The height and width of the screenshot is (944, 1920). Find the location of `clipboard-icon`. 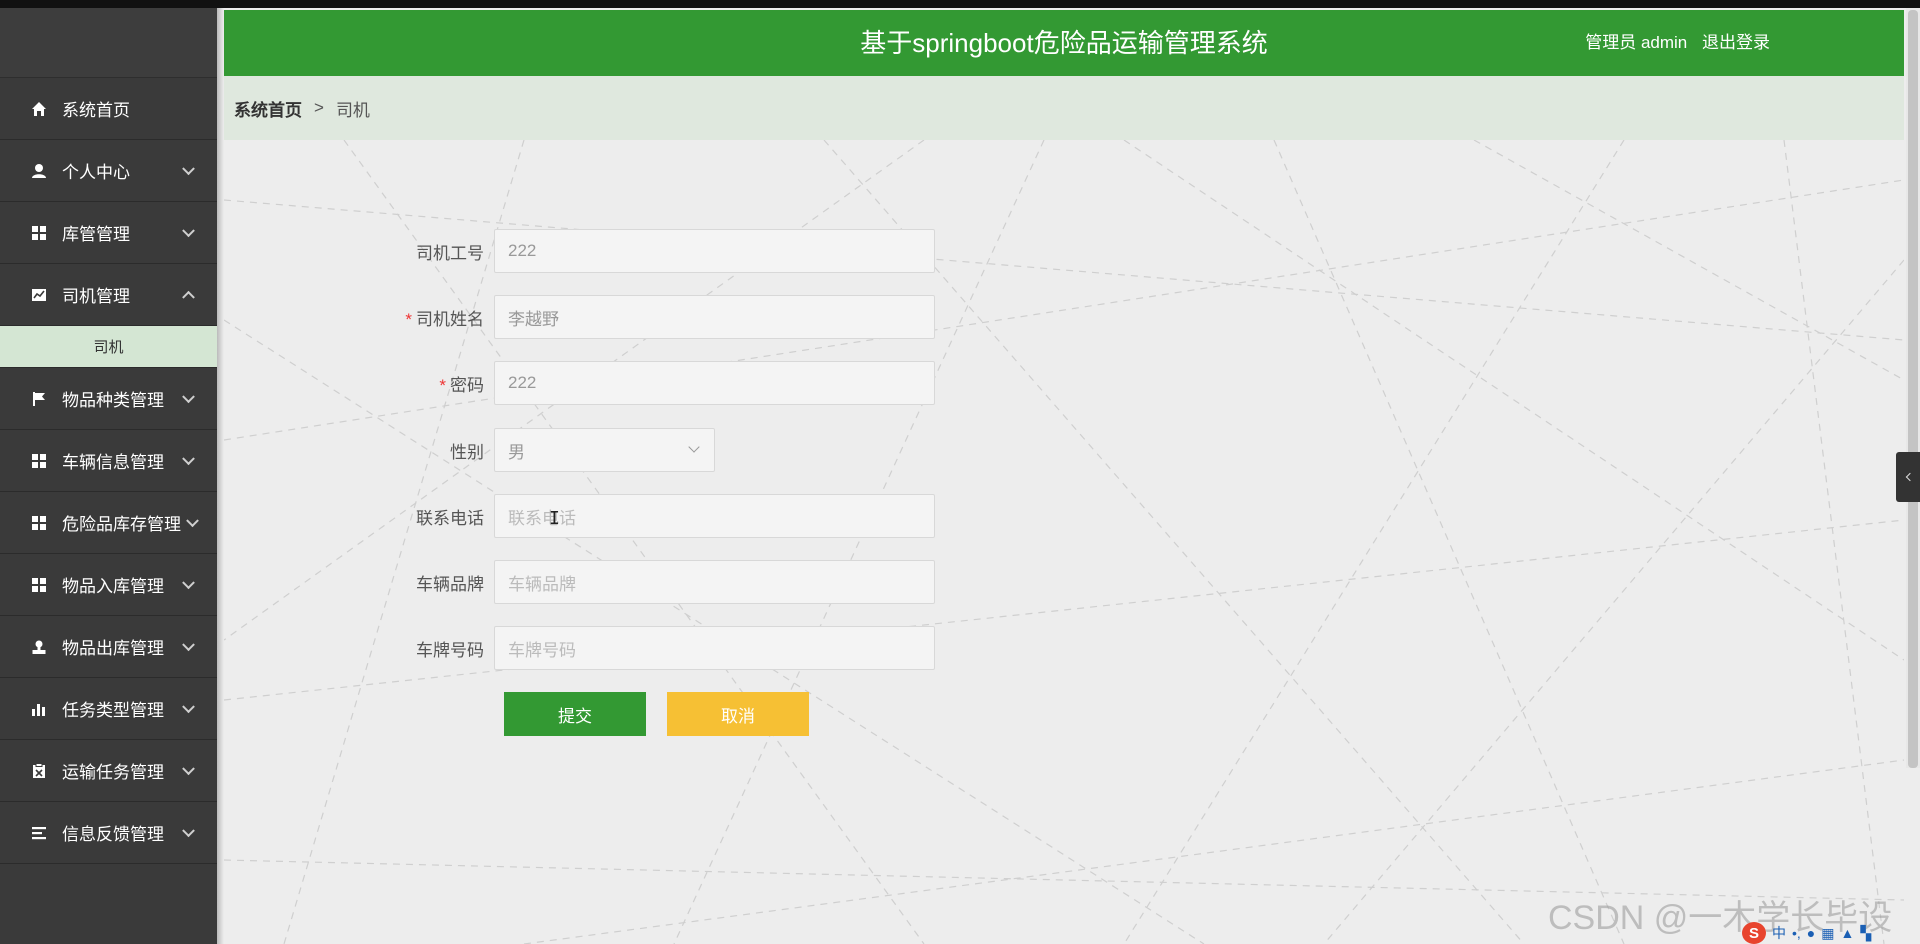

clipboard-icon is located at coordinates (39, 771).